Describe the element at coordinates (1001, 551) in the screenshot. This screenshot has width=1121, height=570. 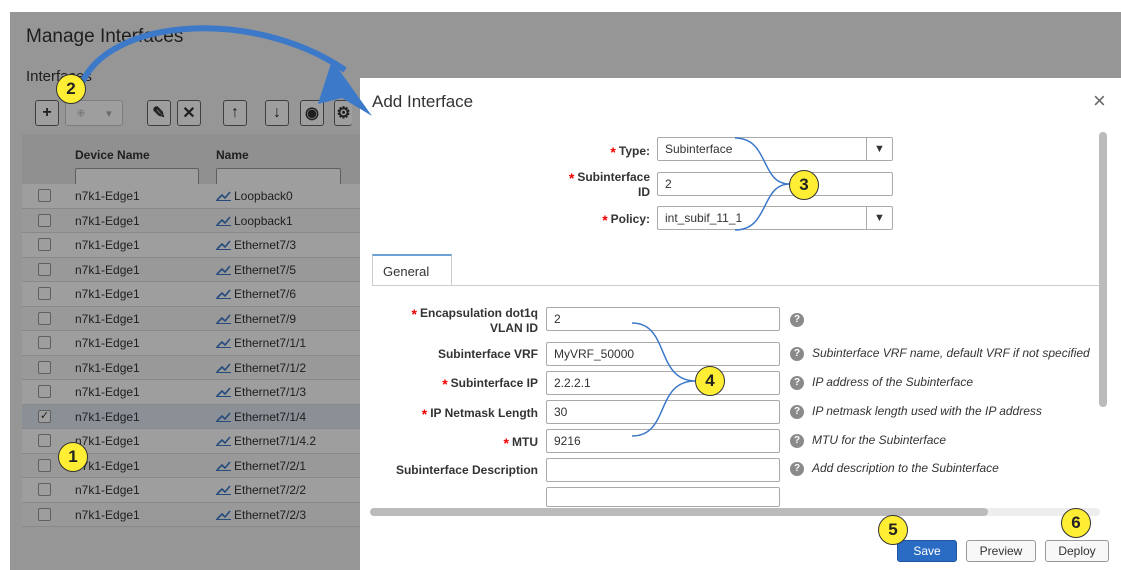
I see `preview-button: Preview` at that location.